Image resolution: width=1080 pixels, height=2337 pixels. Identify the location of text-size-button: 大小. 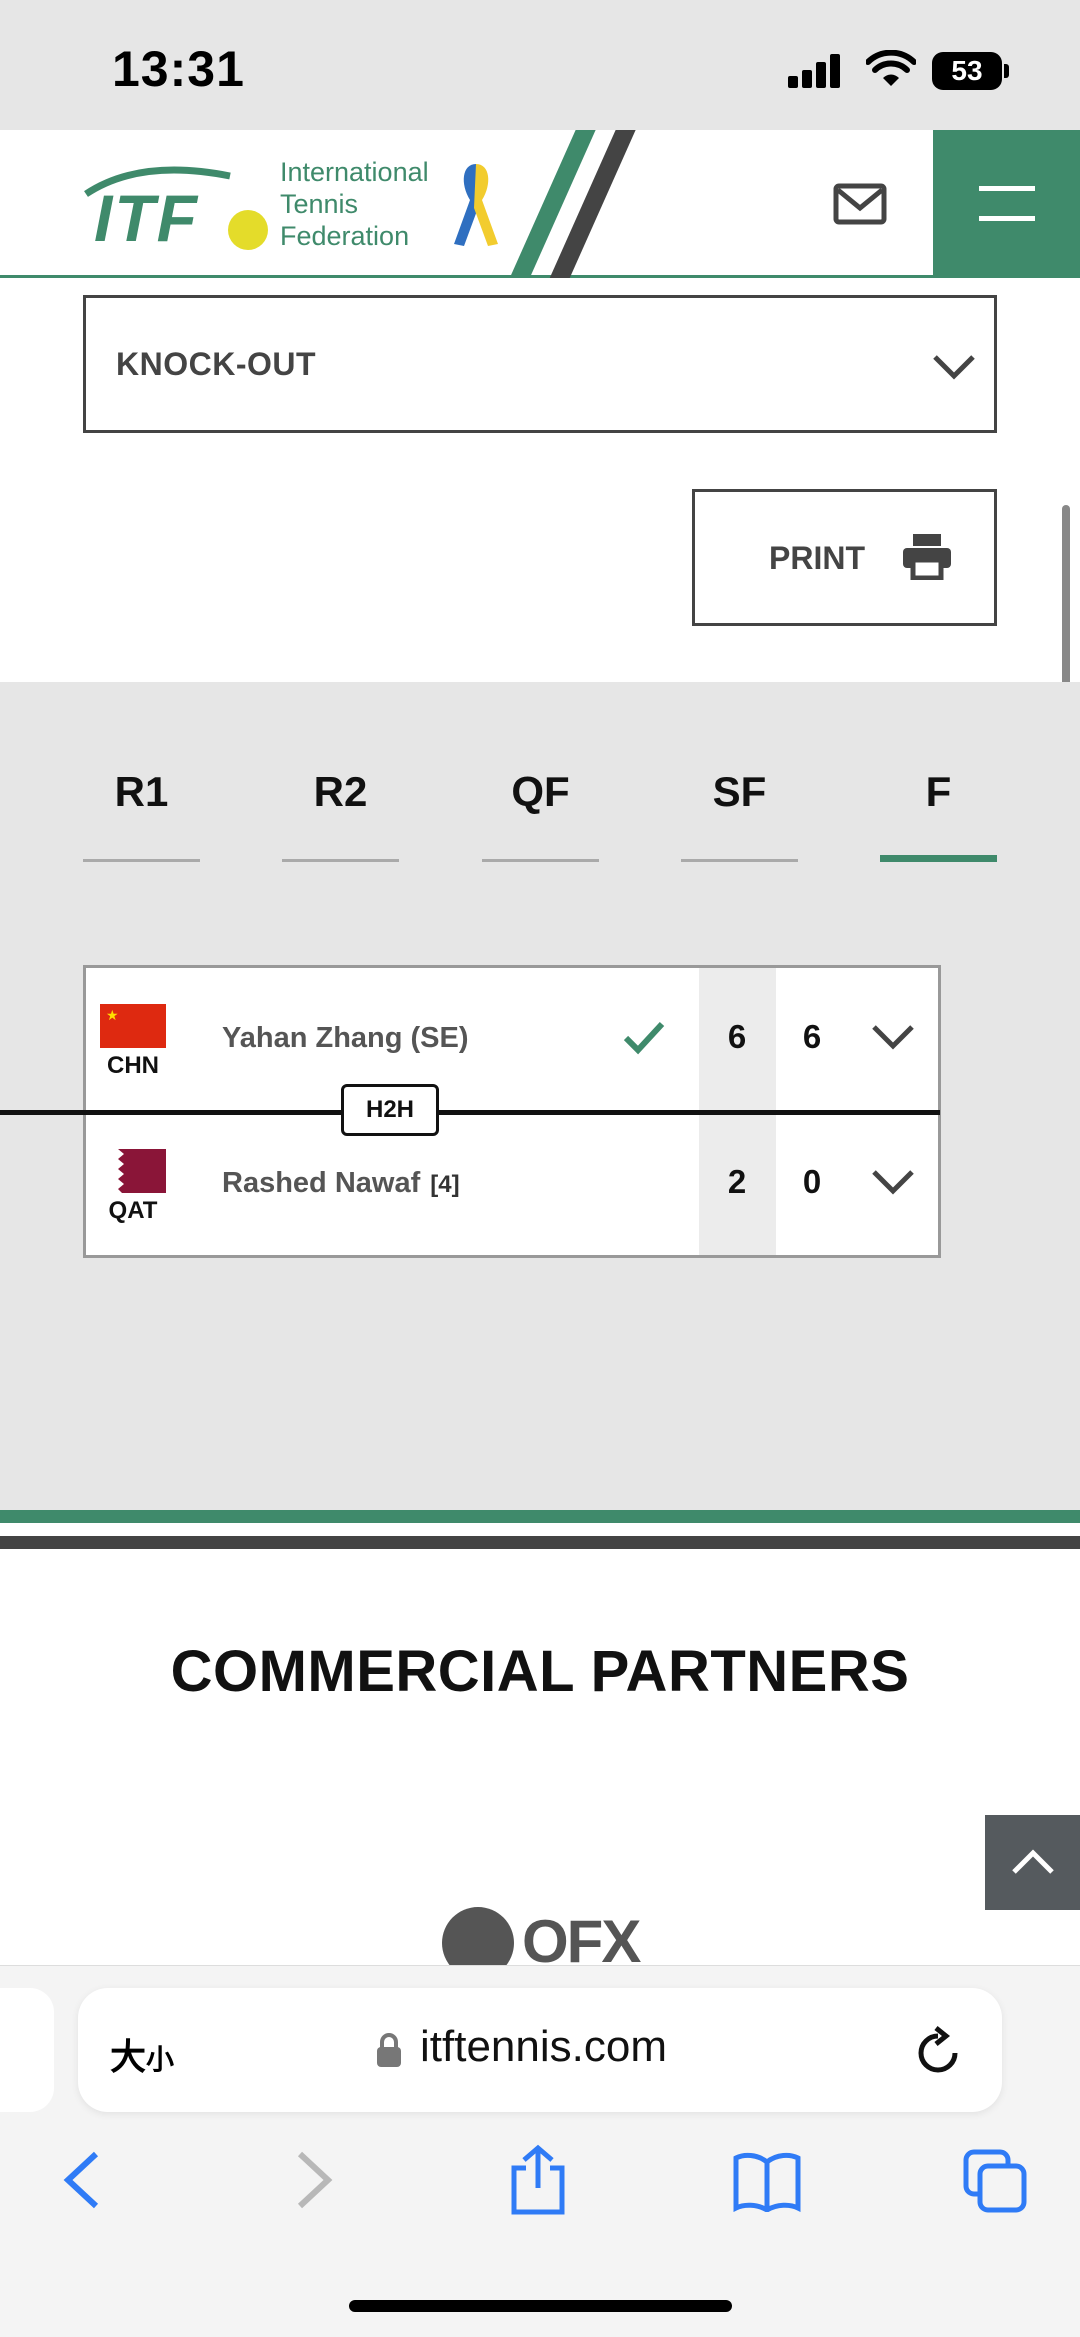
(142, 2054).